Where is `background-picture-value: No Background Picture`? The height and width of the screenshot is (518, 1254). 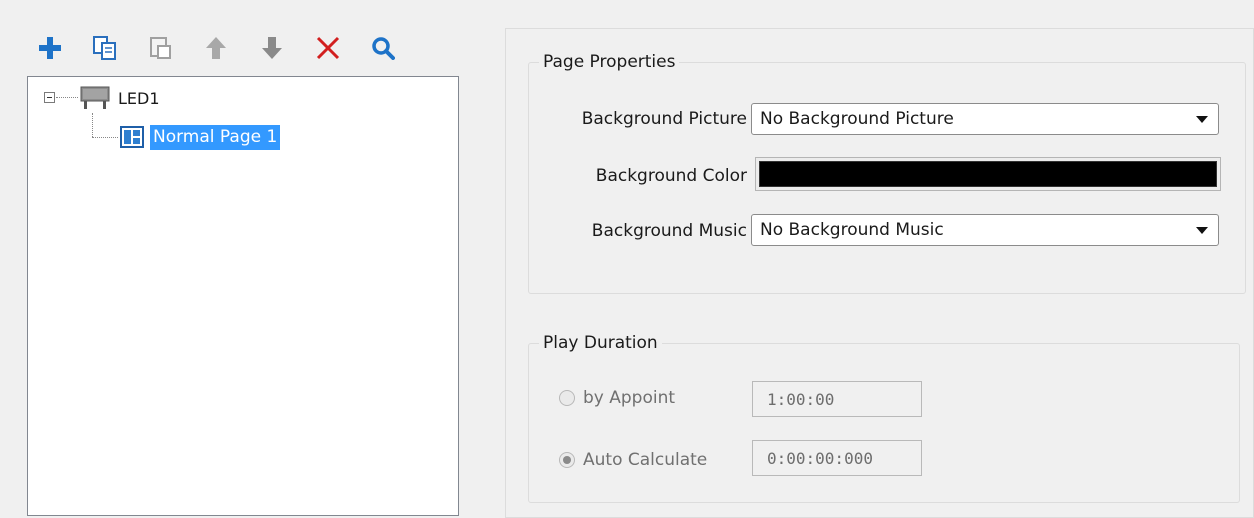
background-picture-value: No Background Picture is located at coordinates (857, 119).